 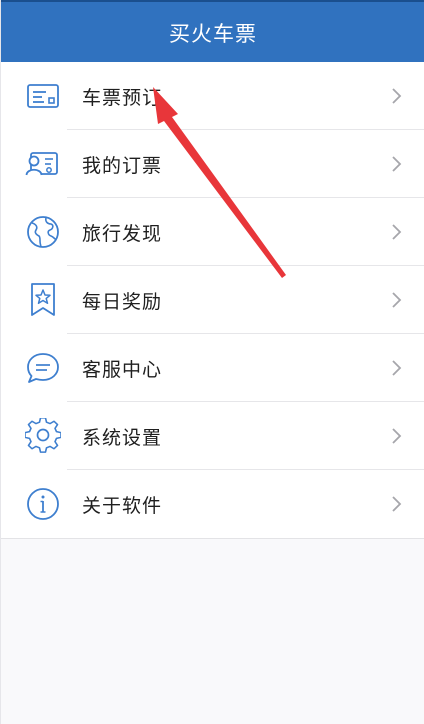 I want to click on menu-item-label: 每日奖励, so click(x=122, y=301).